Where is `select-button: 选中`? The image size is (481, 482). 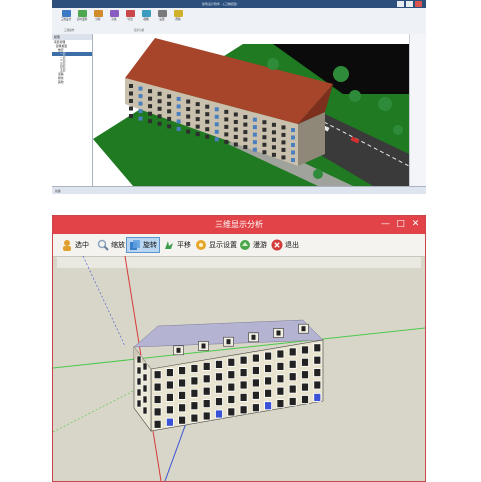 select-button: 选中 is located at coordinates (75, 245).